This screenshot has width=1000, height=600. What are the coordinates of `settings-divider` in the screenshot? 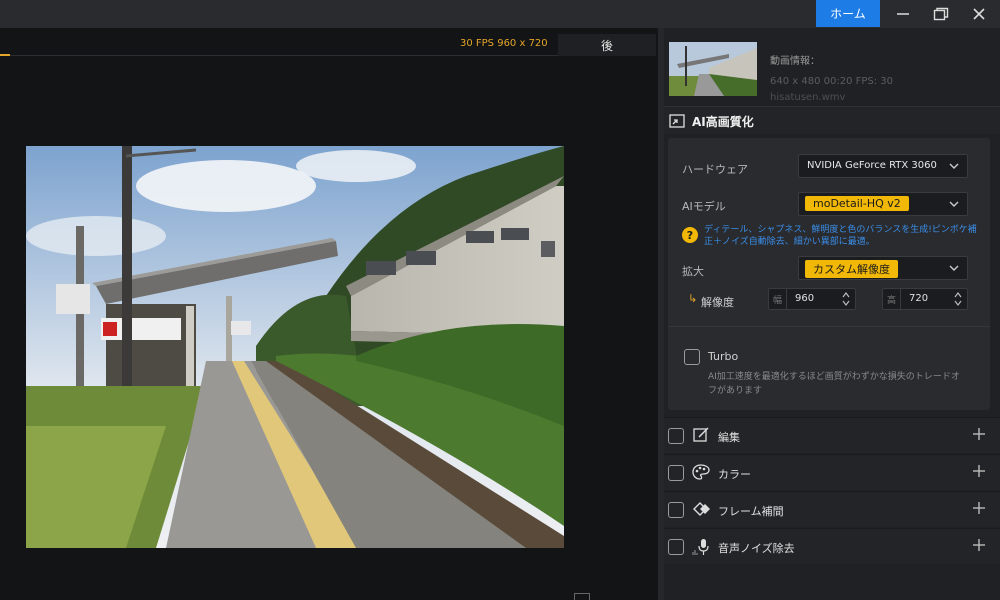 It's located at (829, 326).